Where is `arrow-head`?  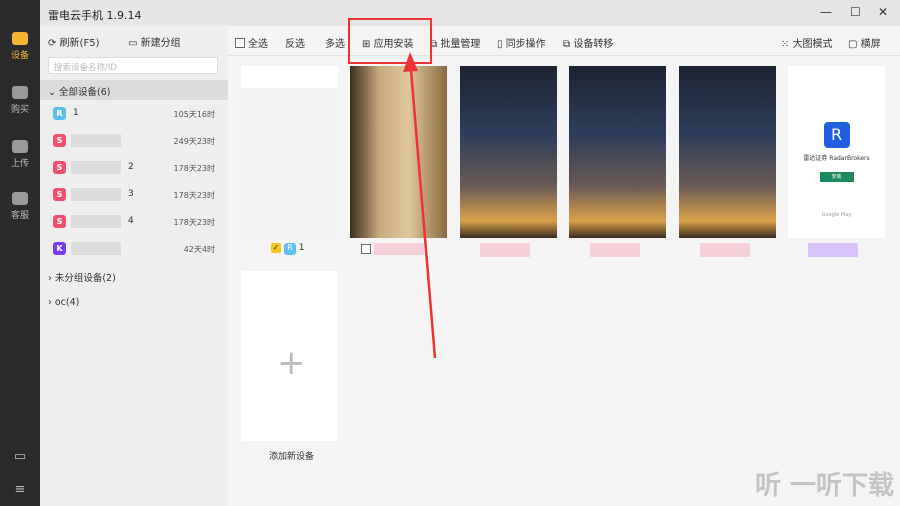 arrow-head is located at coordinates (410, 62).